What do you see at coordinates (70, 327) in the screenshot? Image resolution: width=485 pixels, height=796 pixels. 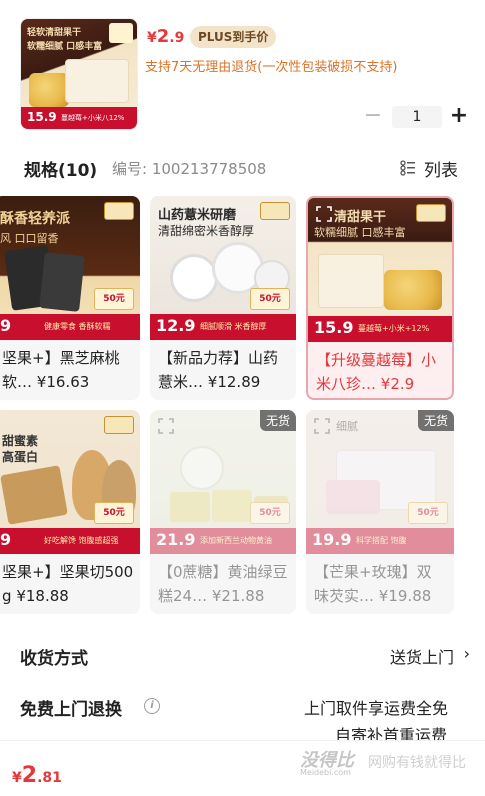 I see `variant-image-bar: 9 健康零食 香酥软糯` at bounding box center [70, 327].